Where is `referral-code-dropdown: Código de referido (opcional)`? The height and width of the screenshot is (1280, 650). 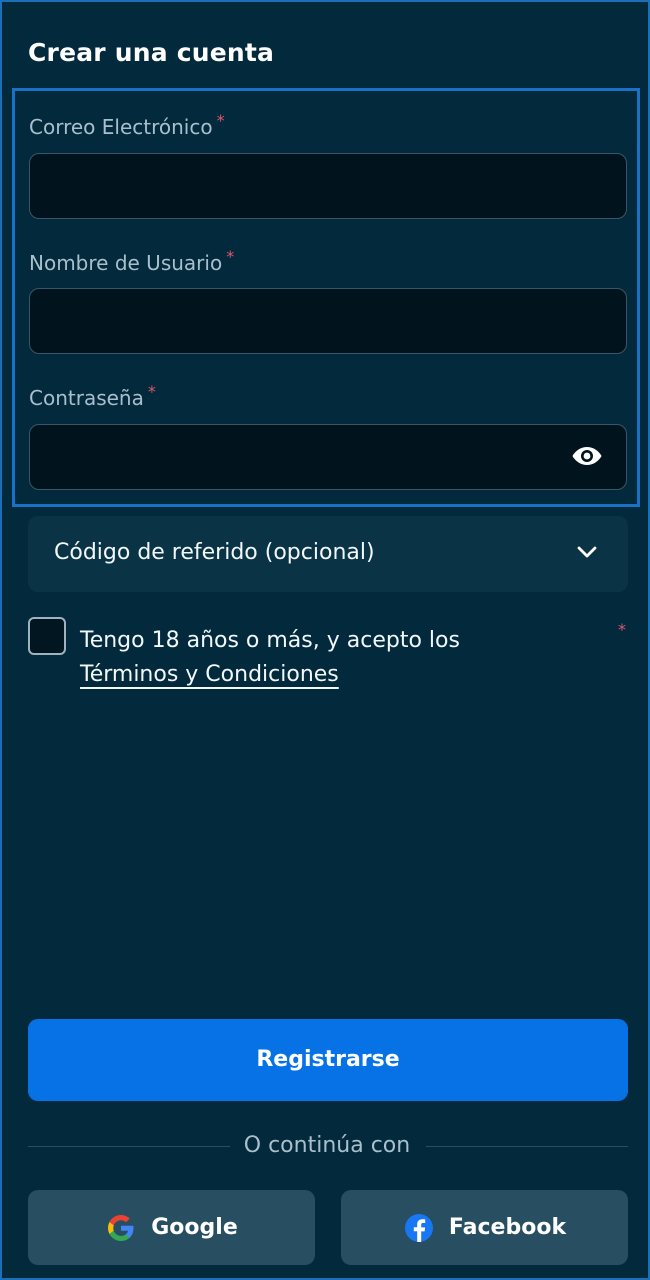 referral-code-dropdown: Código de referido (opcional) is located at coordinates (328, 554).